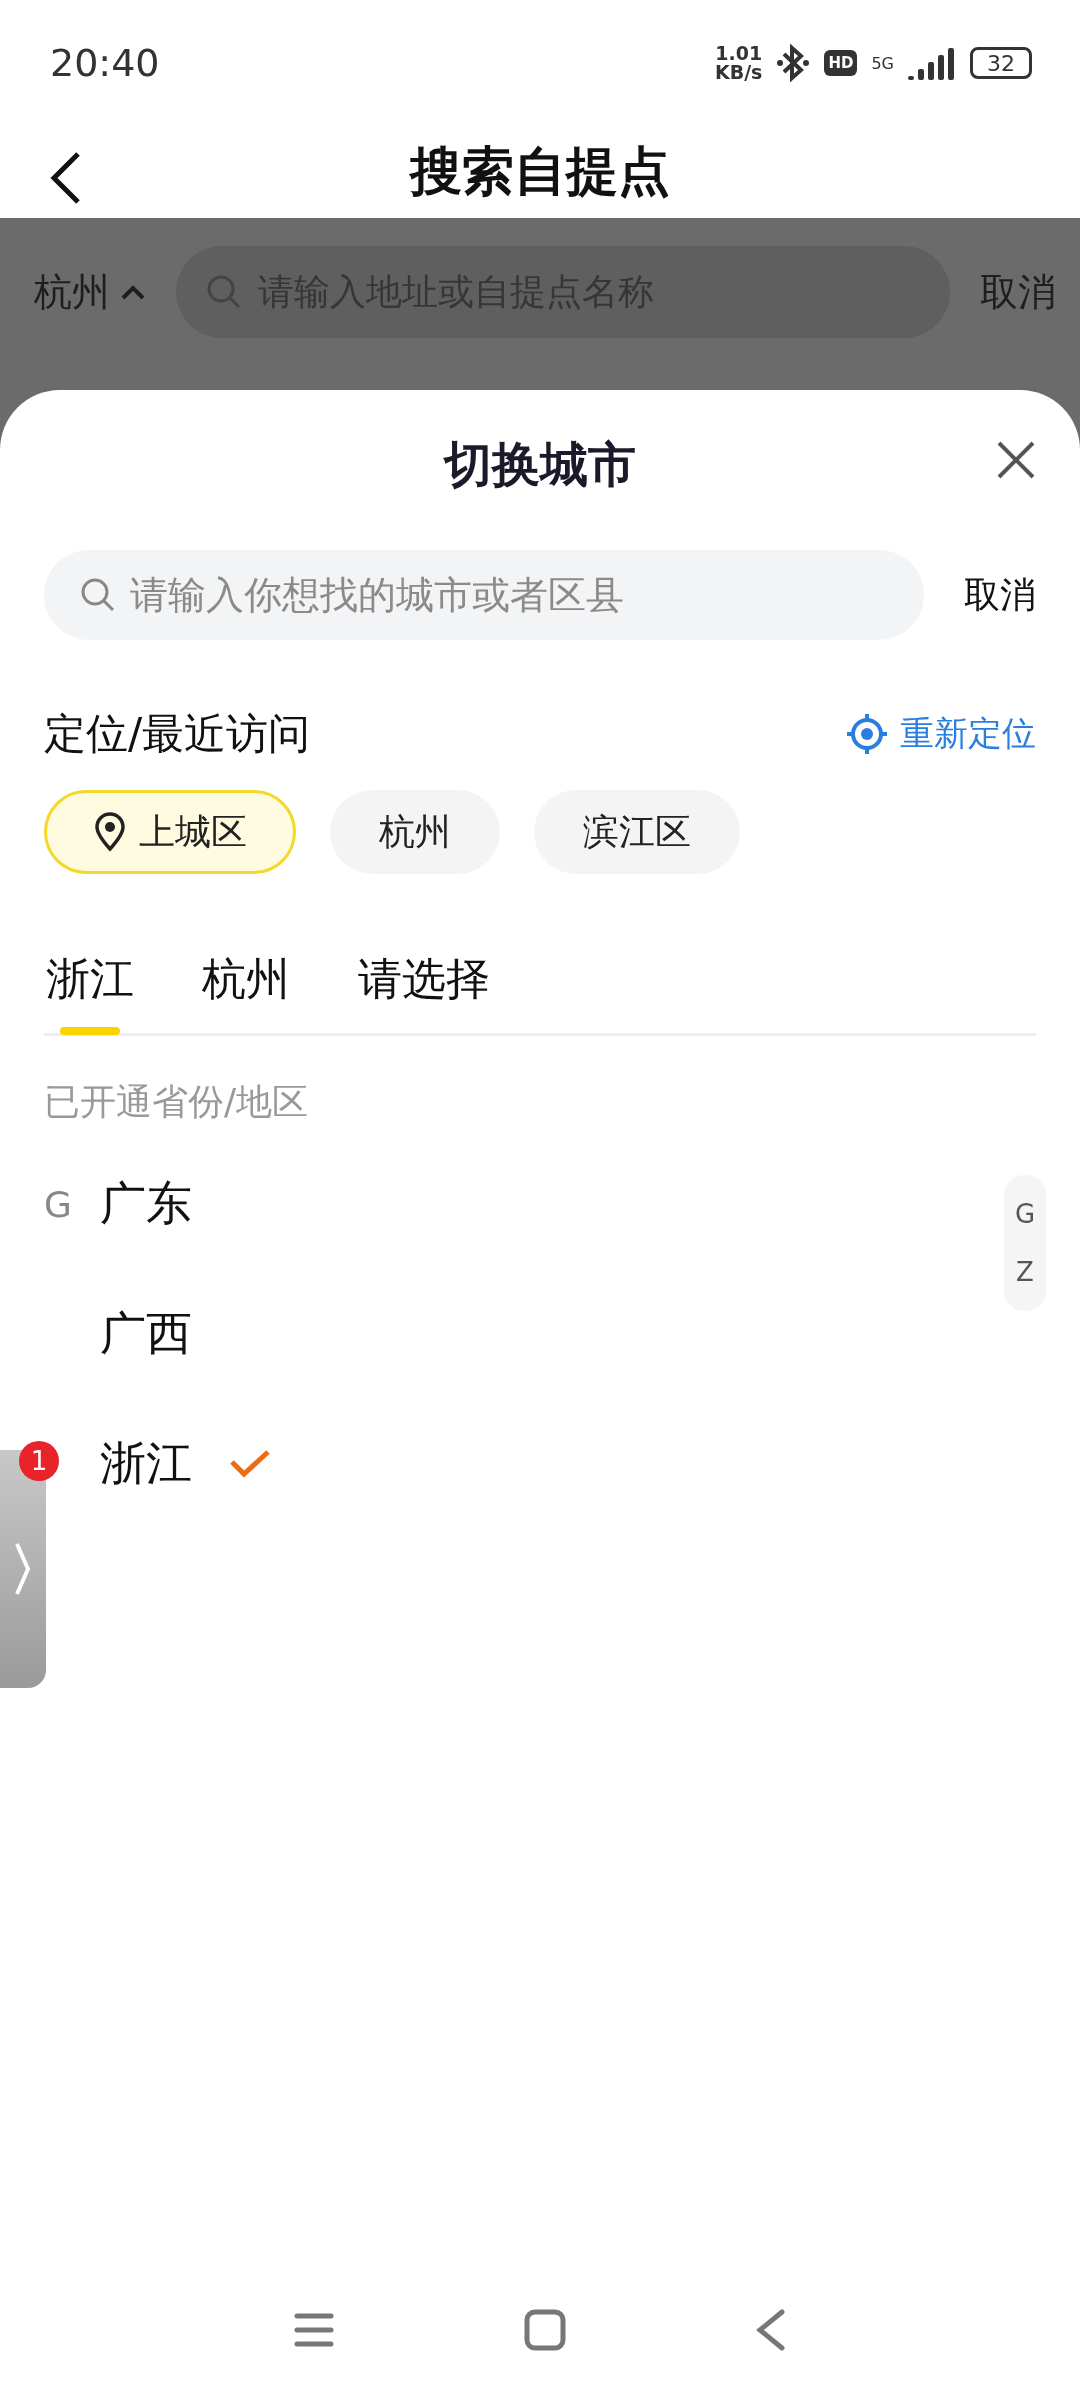  Describe the element at coordinates (738, 72) in the screenshot. I see `net-speed-unit: KB/s` at that location.